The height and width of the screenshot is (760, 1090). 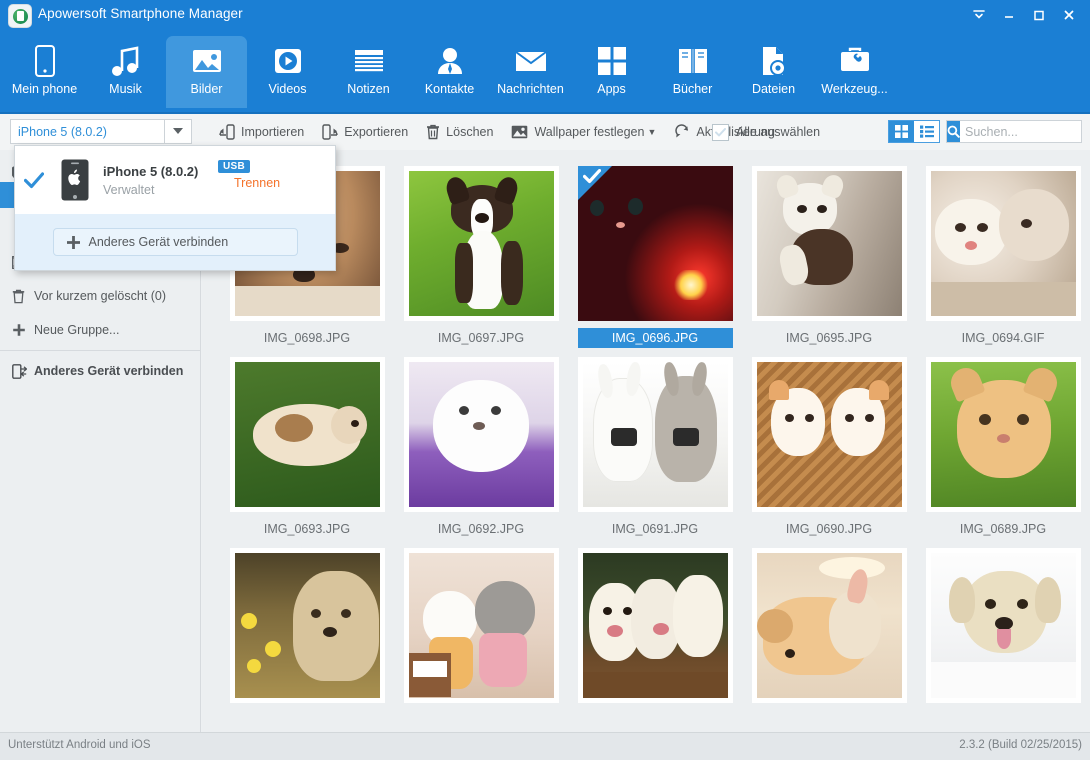 What do you see at coordinates (175, 242) in the screenshot?
I see `connect-other-device-button: Anderes Gerät verbinden` at bounding box center [175, 242].